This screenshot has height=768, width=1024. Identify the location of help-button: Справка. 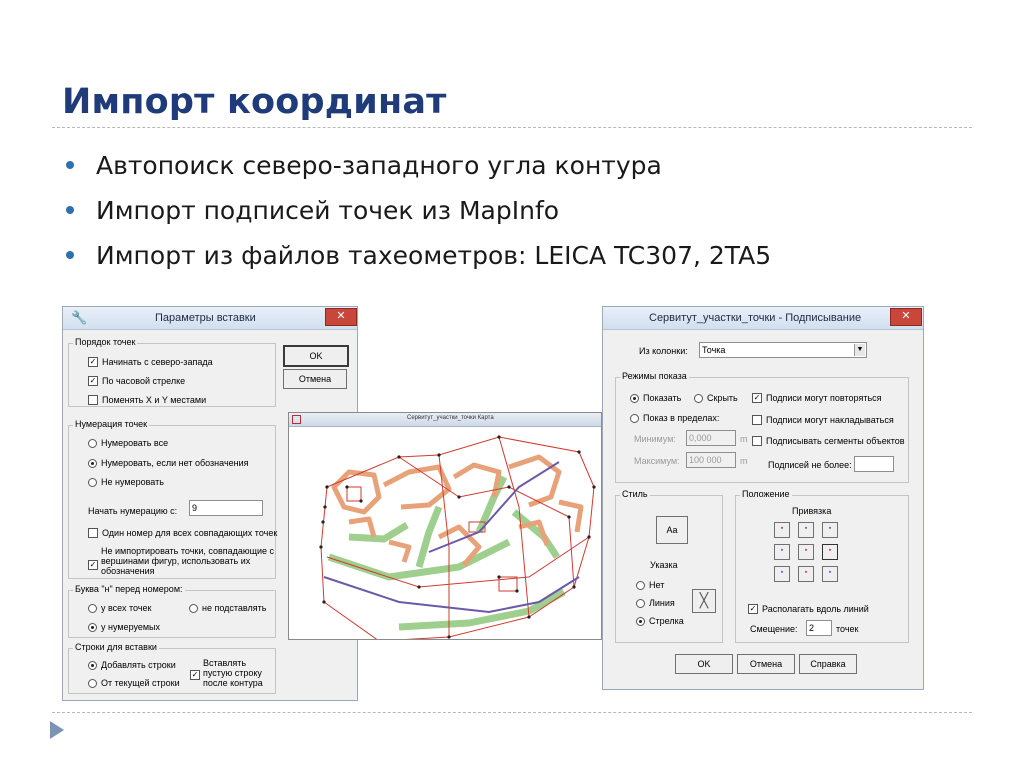
(828, 664).